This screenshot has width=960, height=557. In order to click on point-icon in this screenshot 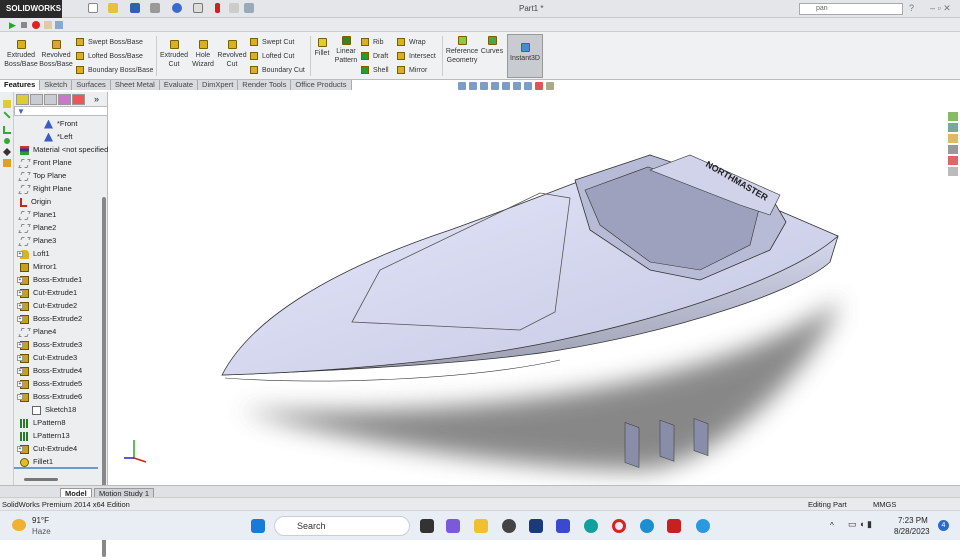, I will do `click(7, 141)`.